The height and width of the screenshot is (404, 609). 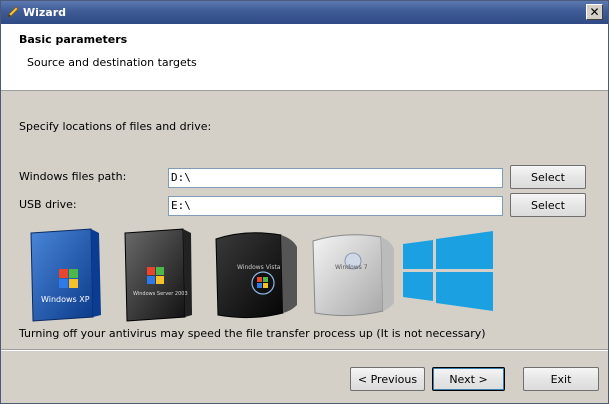 What do you see at coordinates (112, 62) in the screenshot?
I see `page-subtitle: Source and destination targets` at bounding box center [112, 62].